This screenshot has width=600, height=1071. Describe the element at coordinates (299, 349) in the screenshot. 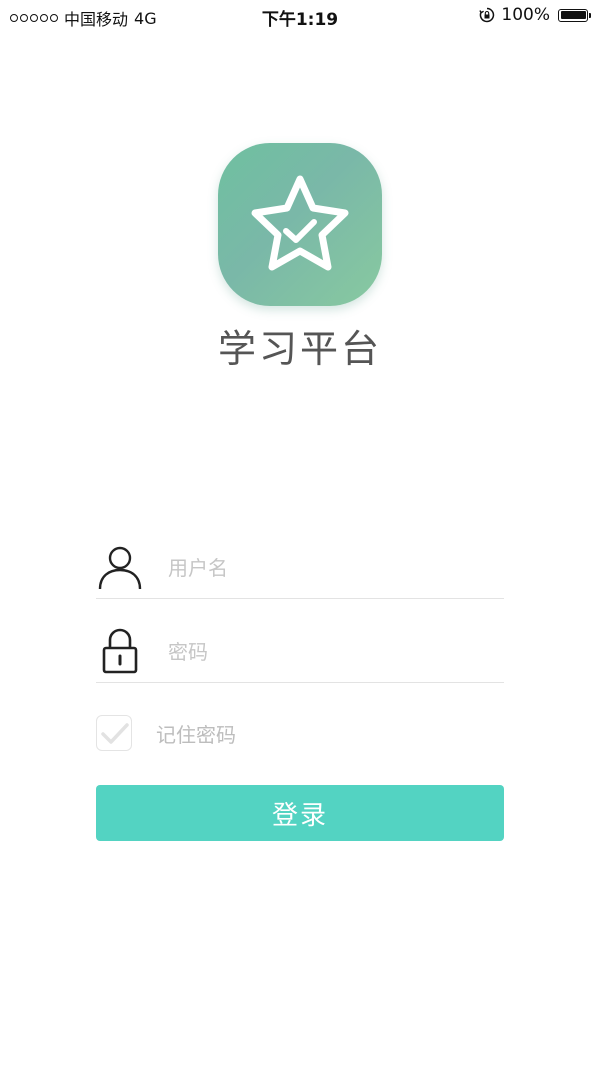

I see `app-name: 学习平台` at that location.